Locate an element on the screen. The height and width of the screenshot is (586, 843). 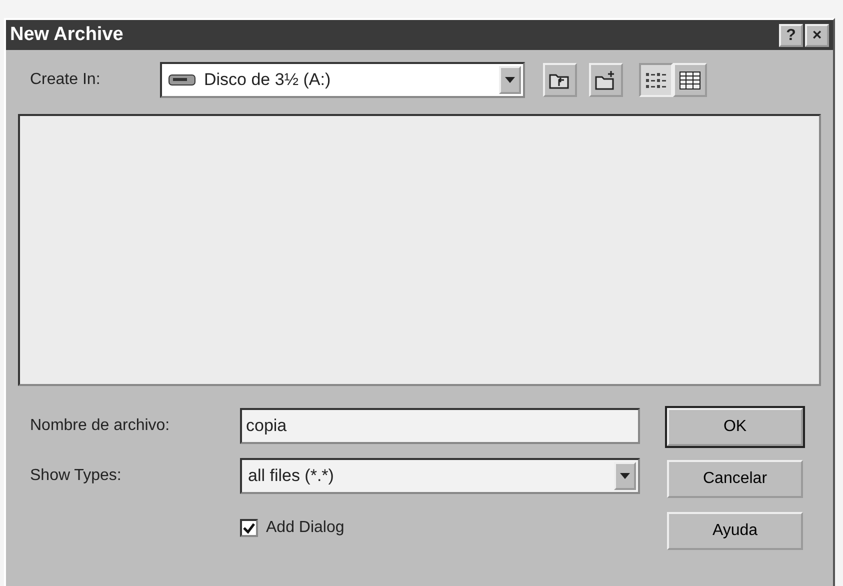
show-types-label: Show Types: is located at coordinates (76, 476).